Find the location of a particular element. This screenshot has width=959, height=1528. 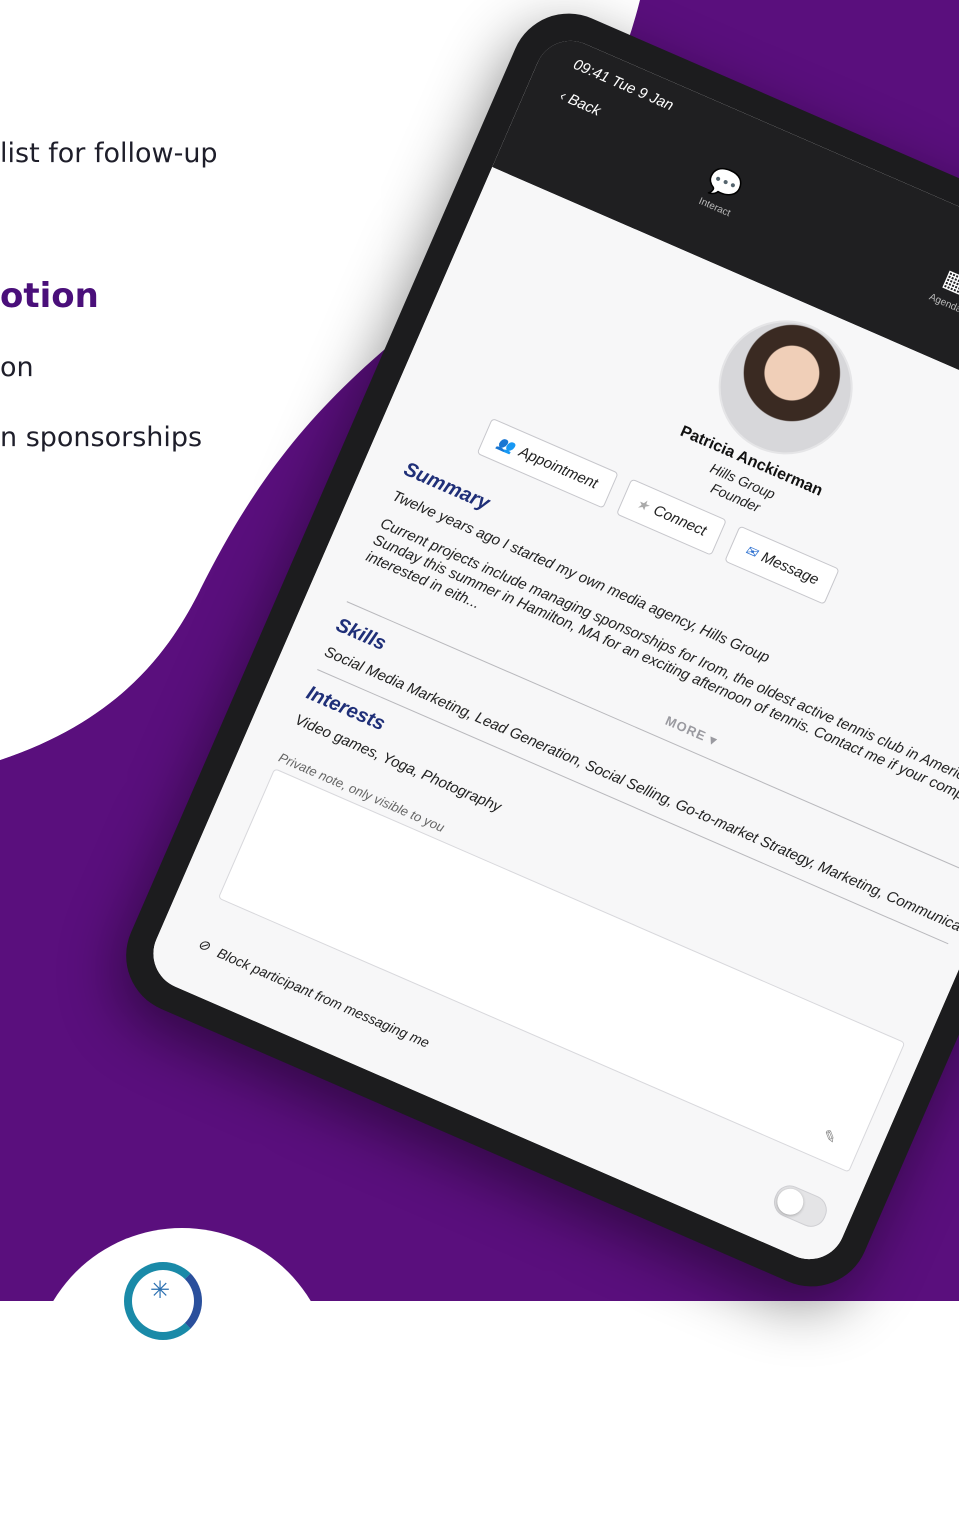

status-time: 09:41 is located at coordinates (591, 71).